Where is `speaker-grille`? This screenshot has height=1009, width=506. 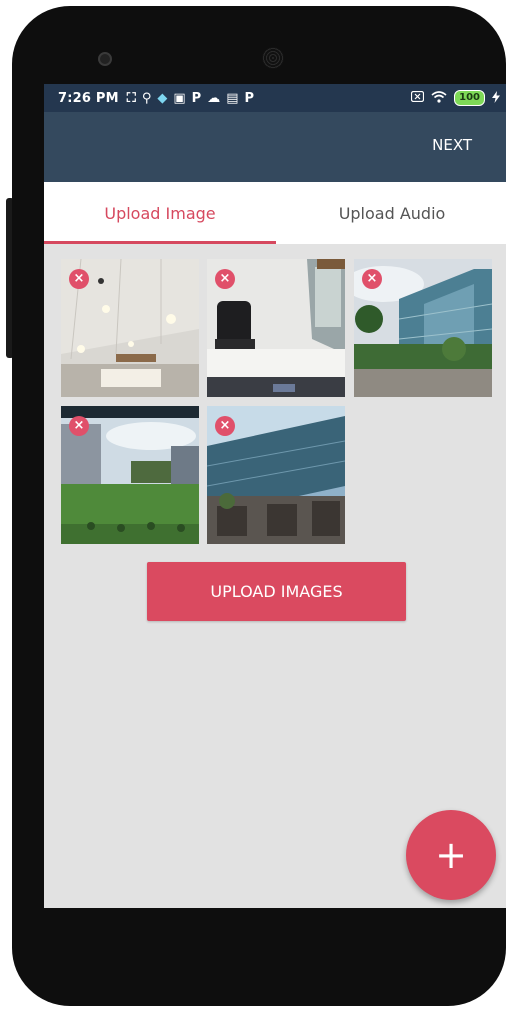
speaker-grille is located at coordinates (273, 58).